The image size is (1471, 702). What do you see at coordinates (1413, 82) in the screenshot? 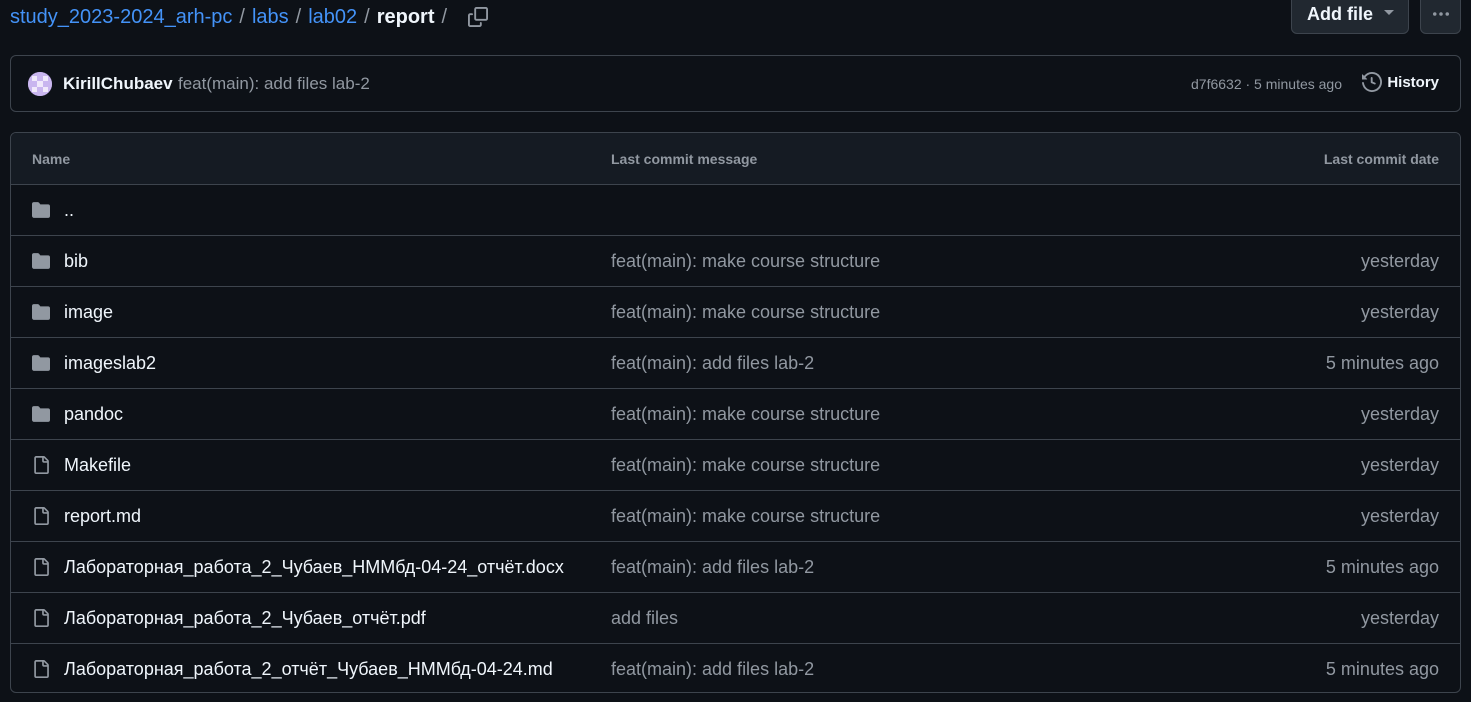
I see `history-label: History` at bounding box center [1413, 82].